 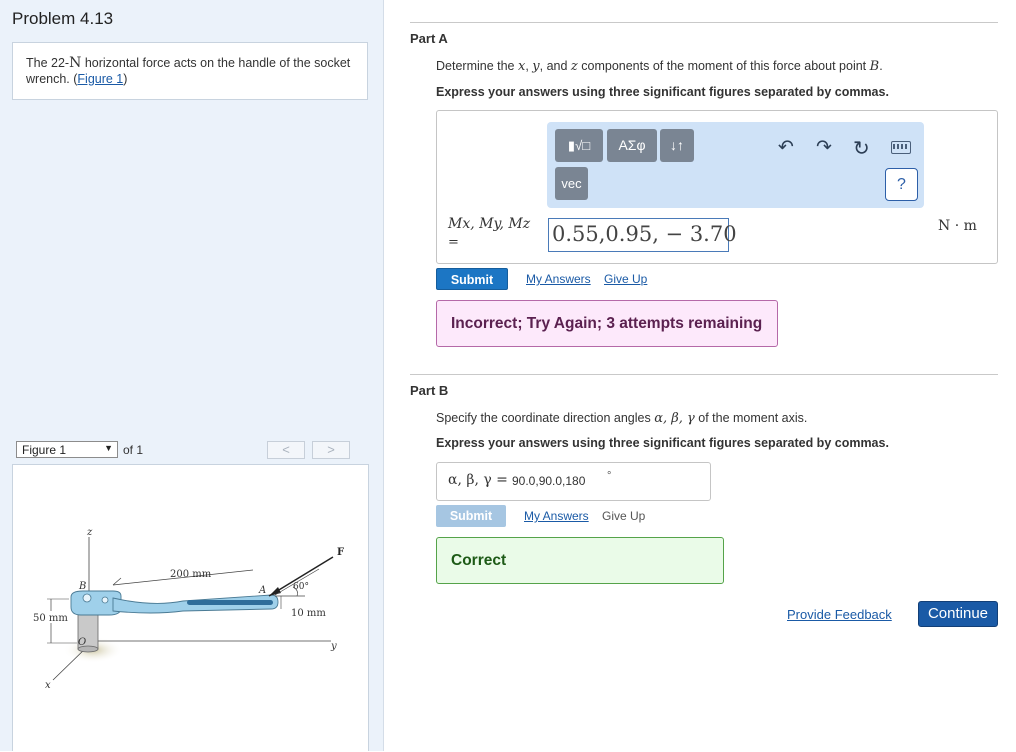 What do you see at coordinates (957, 226) in the screenshot?
I see `part-a-unit: N · m` at bounding box center [957, 226].